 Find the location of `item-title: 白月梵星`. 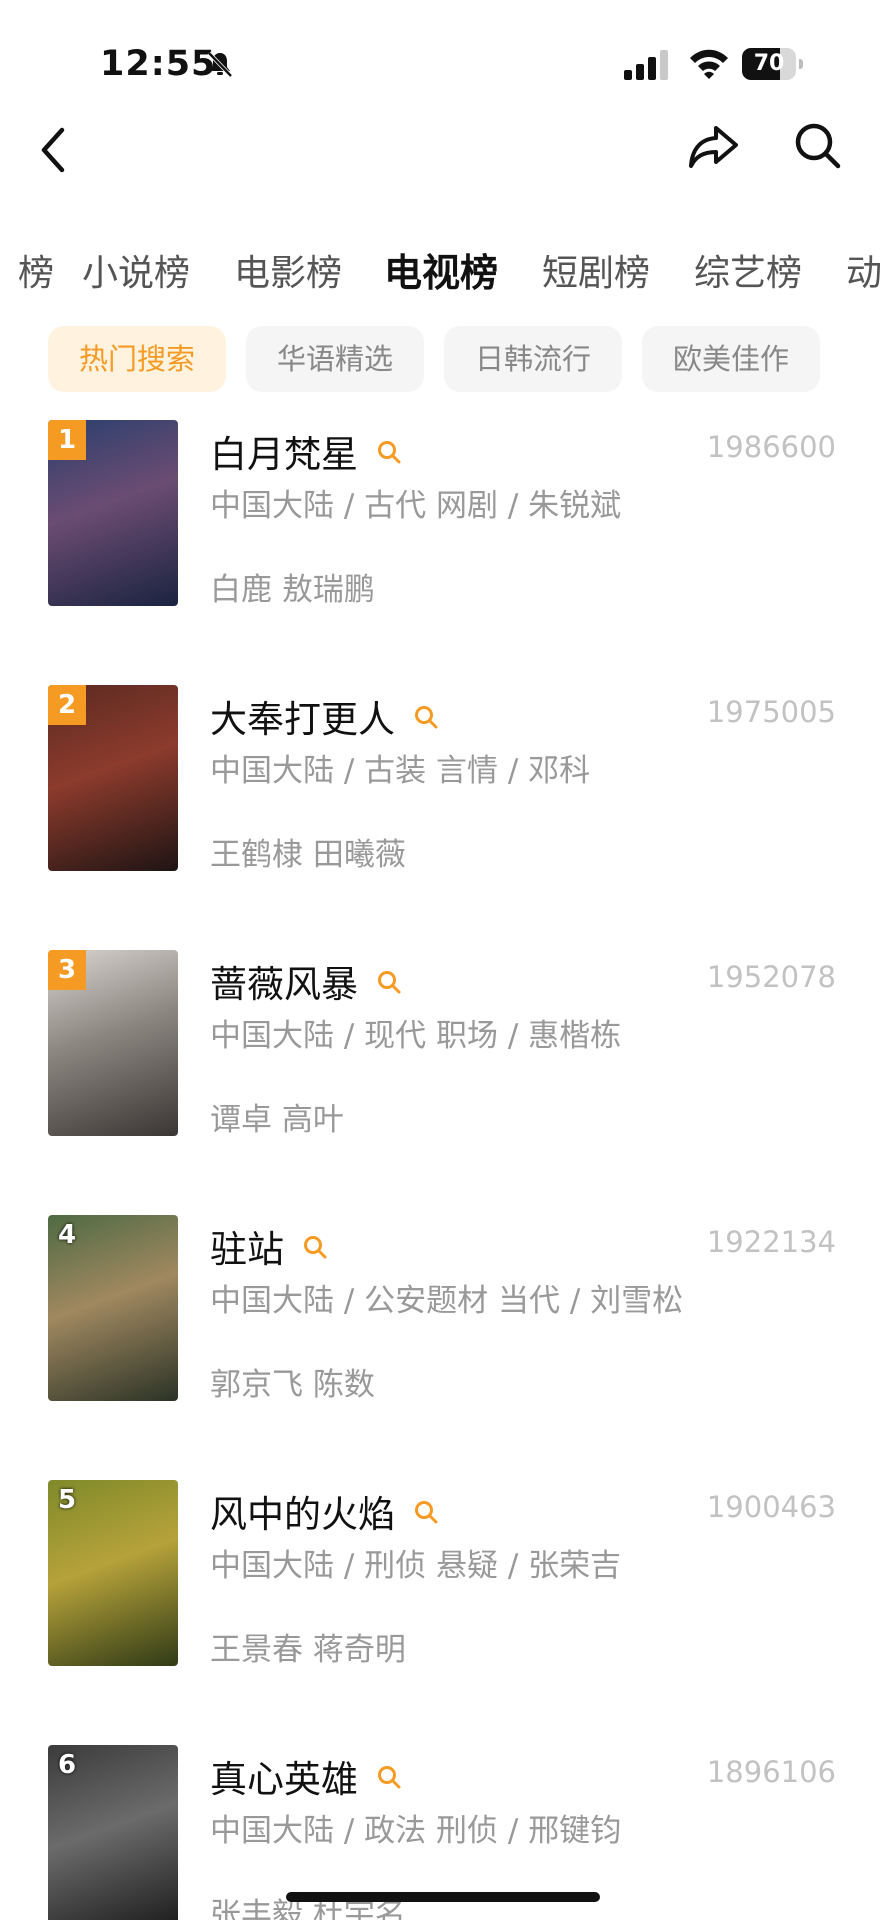

item-title: 白月梵星 is located at coordinates (306, 451).